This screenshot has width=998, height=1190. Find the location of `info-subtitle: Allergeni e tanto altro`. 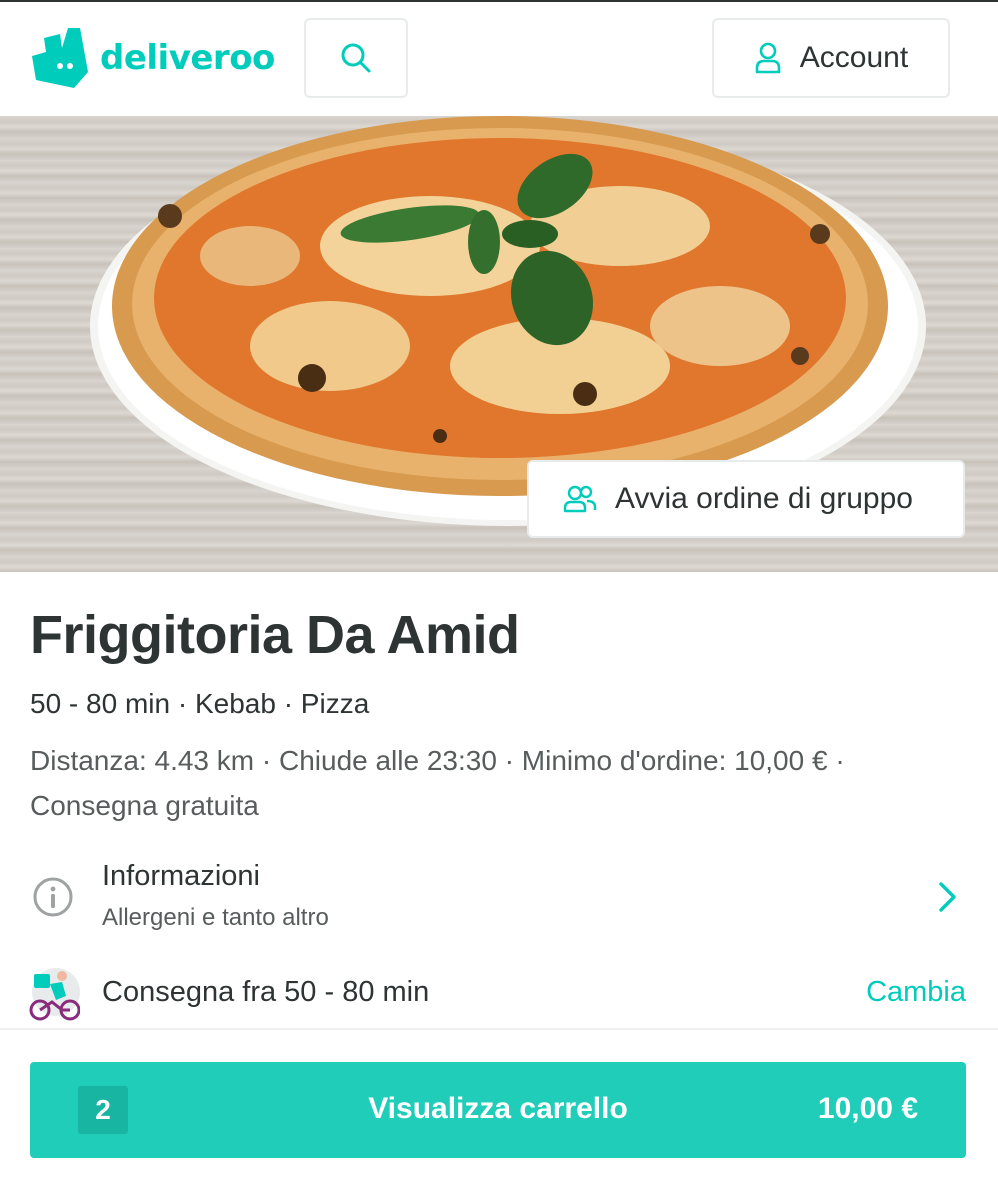

info-subtitle: Allergeni e tanto altro is located at coordinates (215, 917).